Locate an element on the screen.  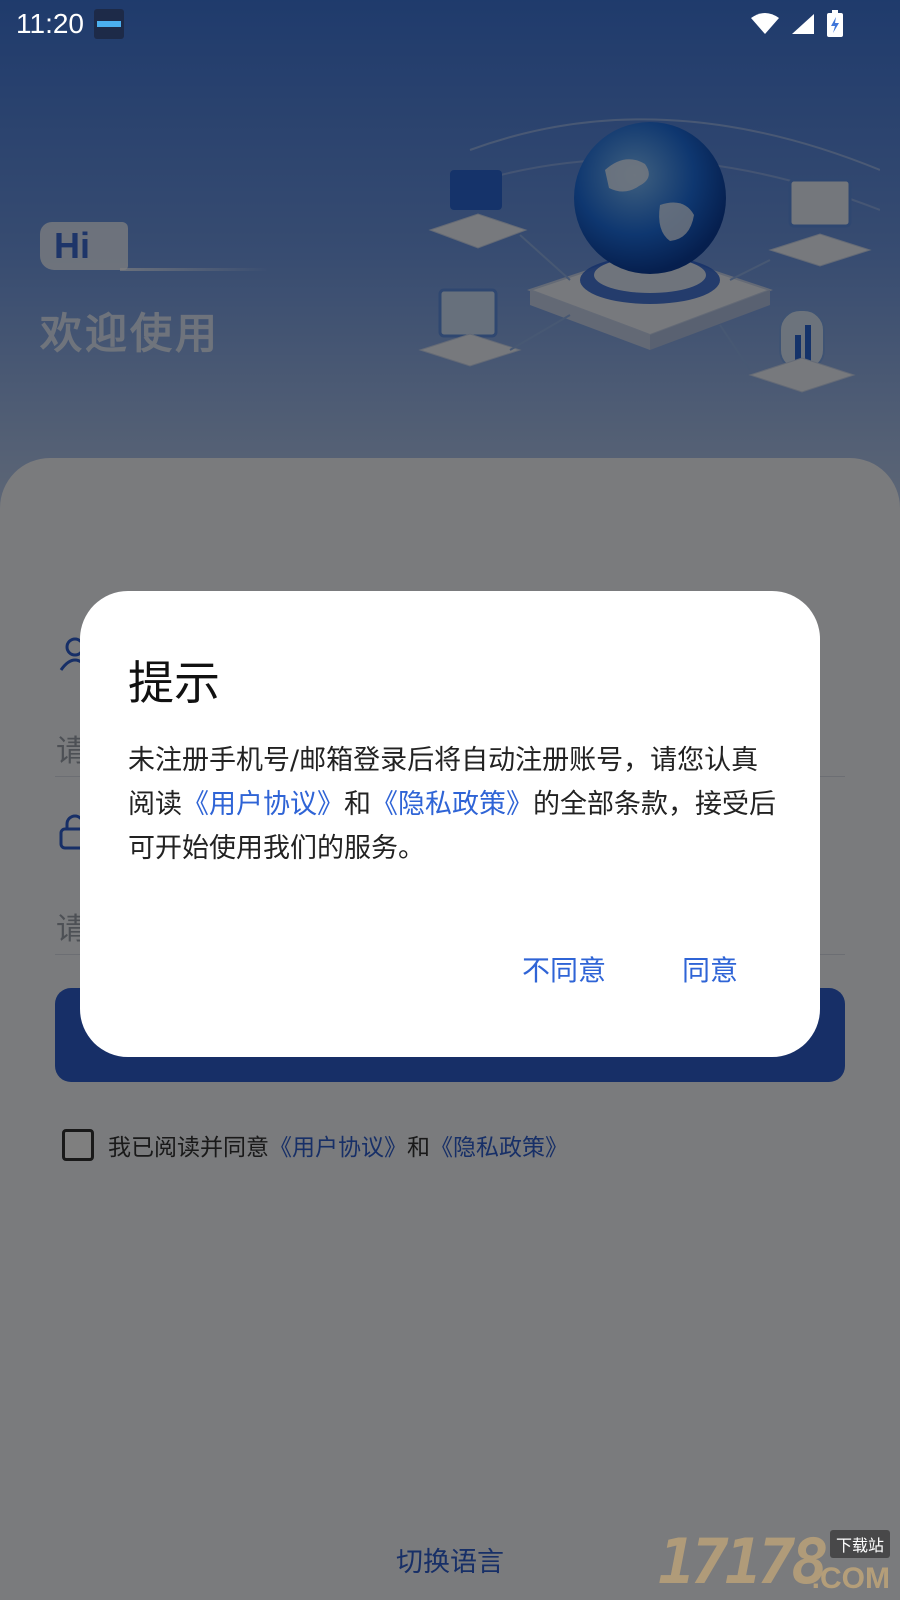
status-time: 11:20 is located at coordinates (50, 23).